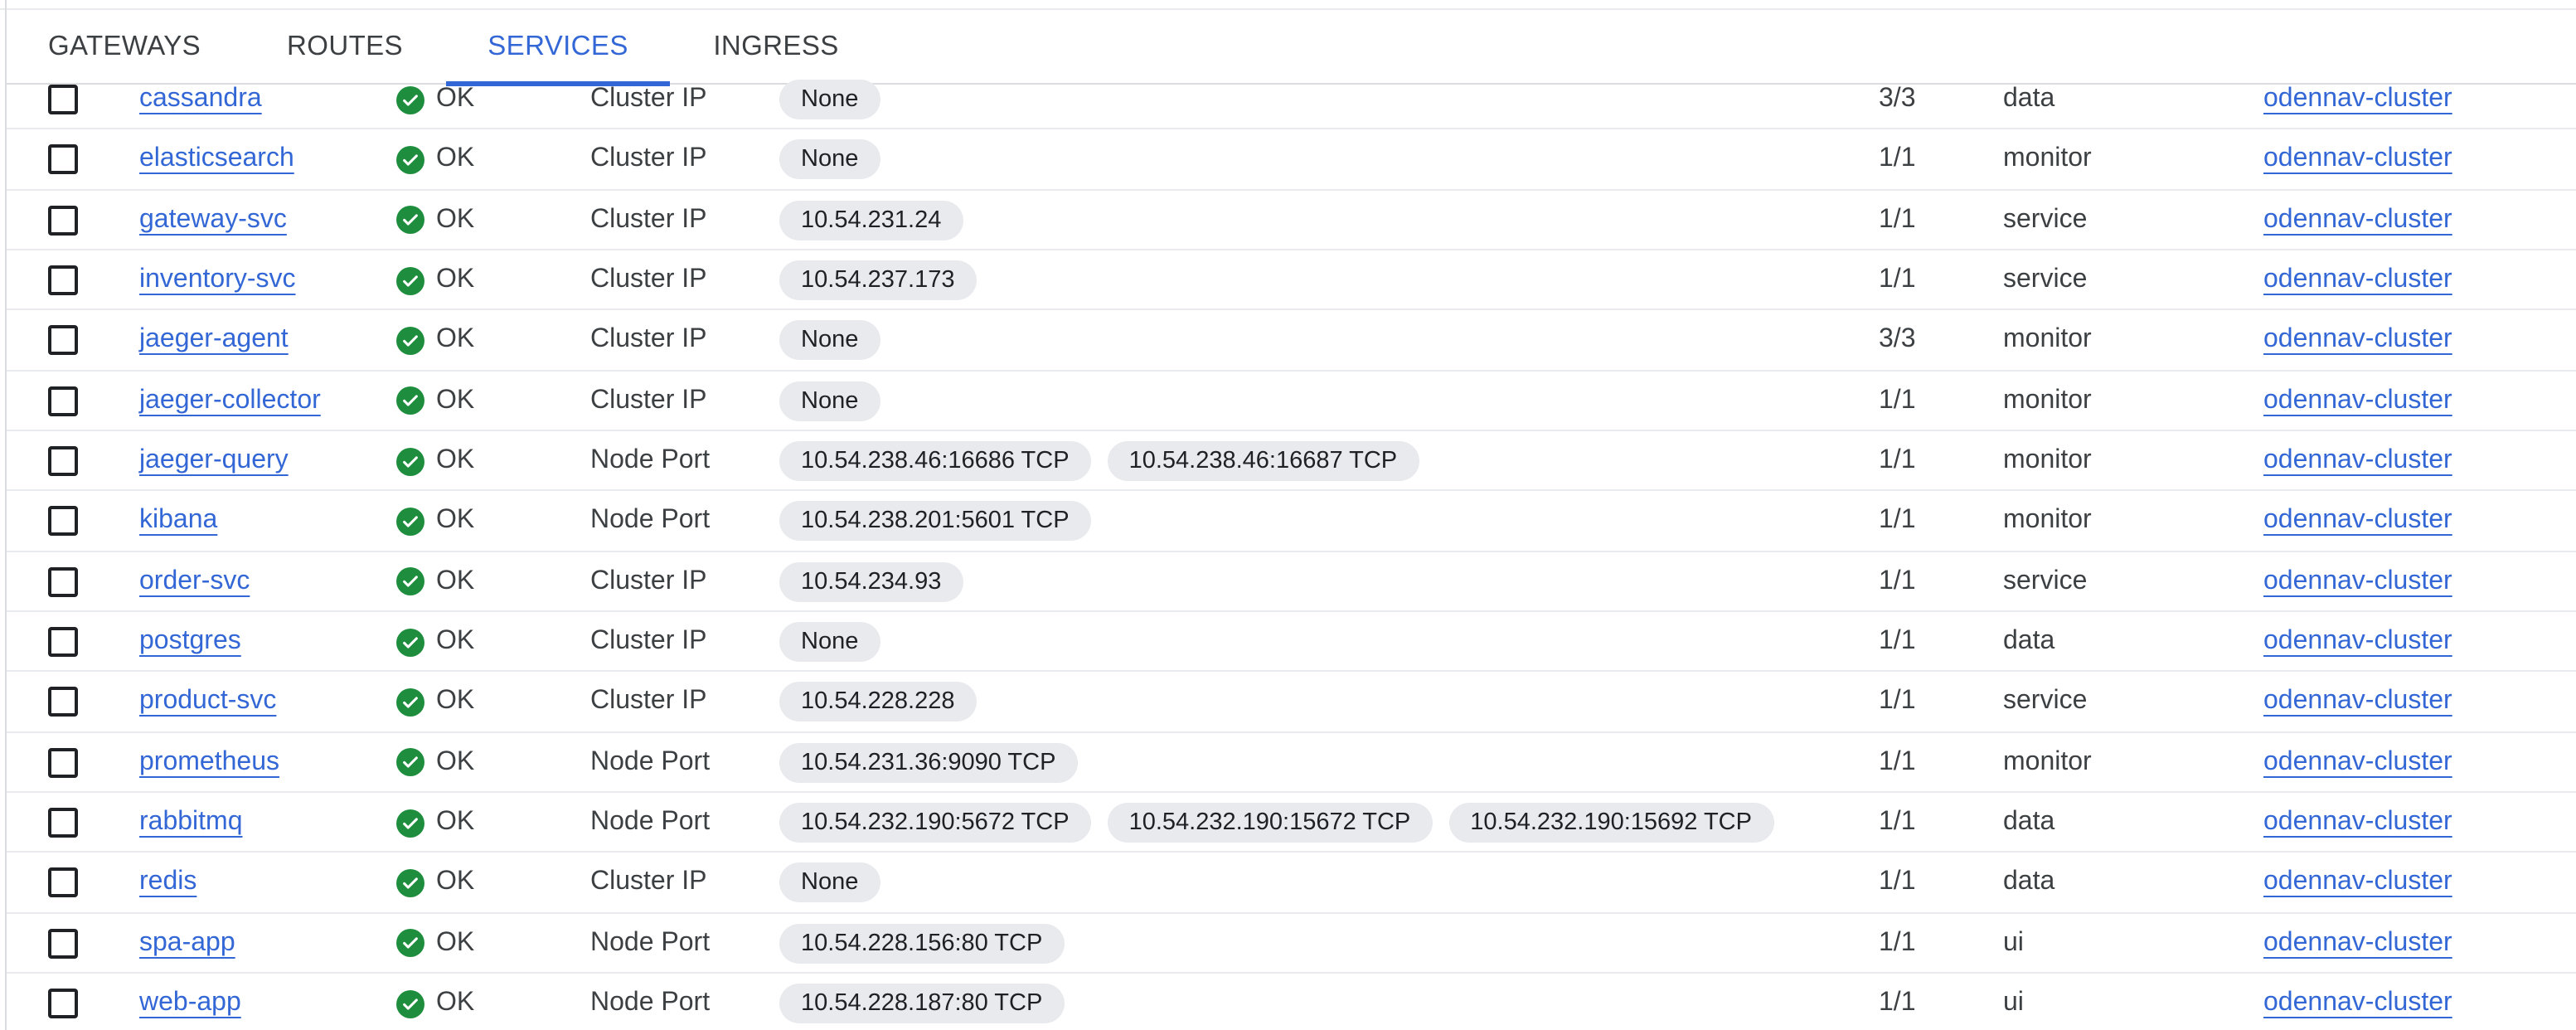 The width and height of the screenshot is (2576, 1030). I want to click on service-name-link: jaeger-collector, so click(230, 400).